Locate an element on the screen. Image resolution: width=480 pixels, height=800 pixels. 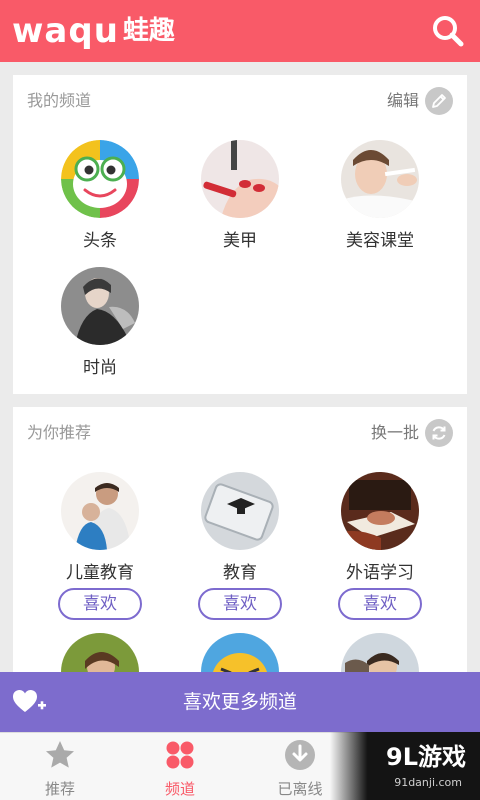
recommend-title: 为你推荐 is located at coordinates (59, 432).